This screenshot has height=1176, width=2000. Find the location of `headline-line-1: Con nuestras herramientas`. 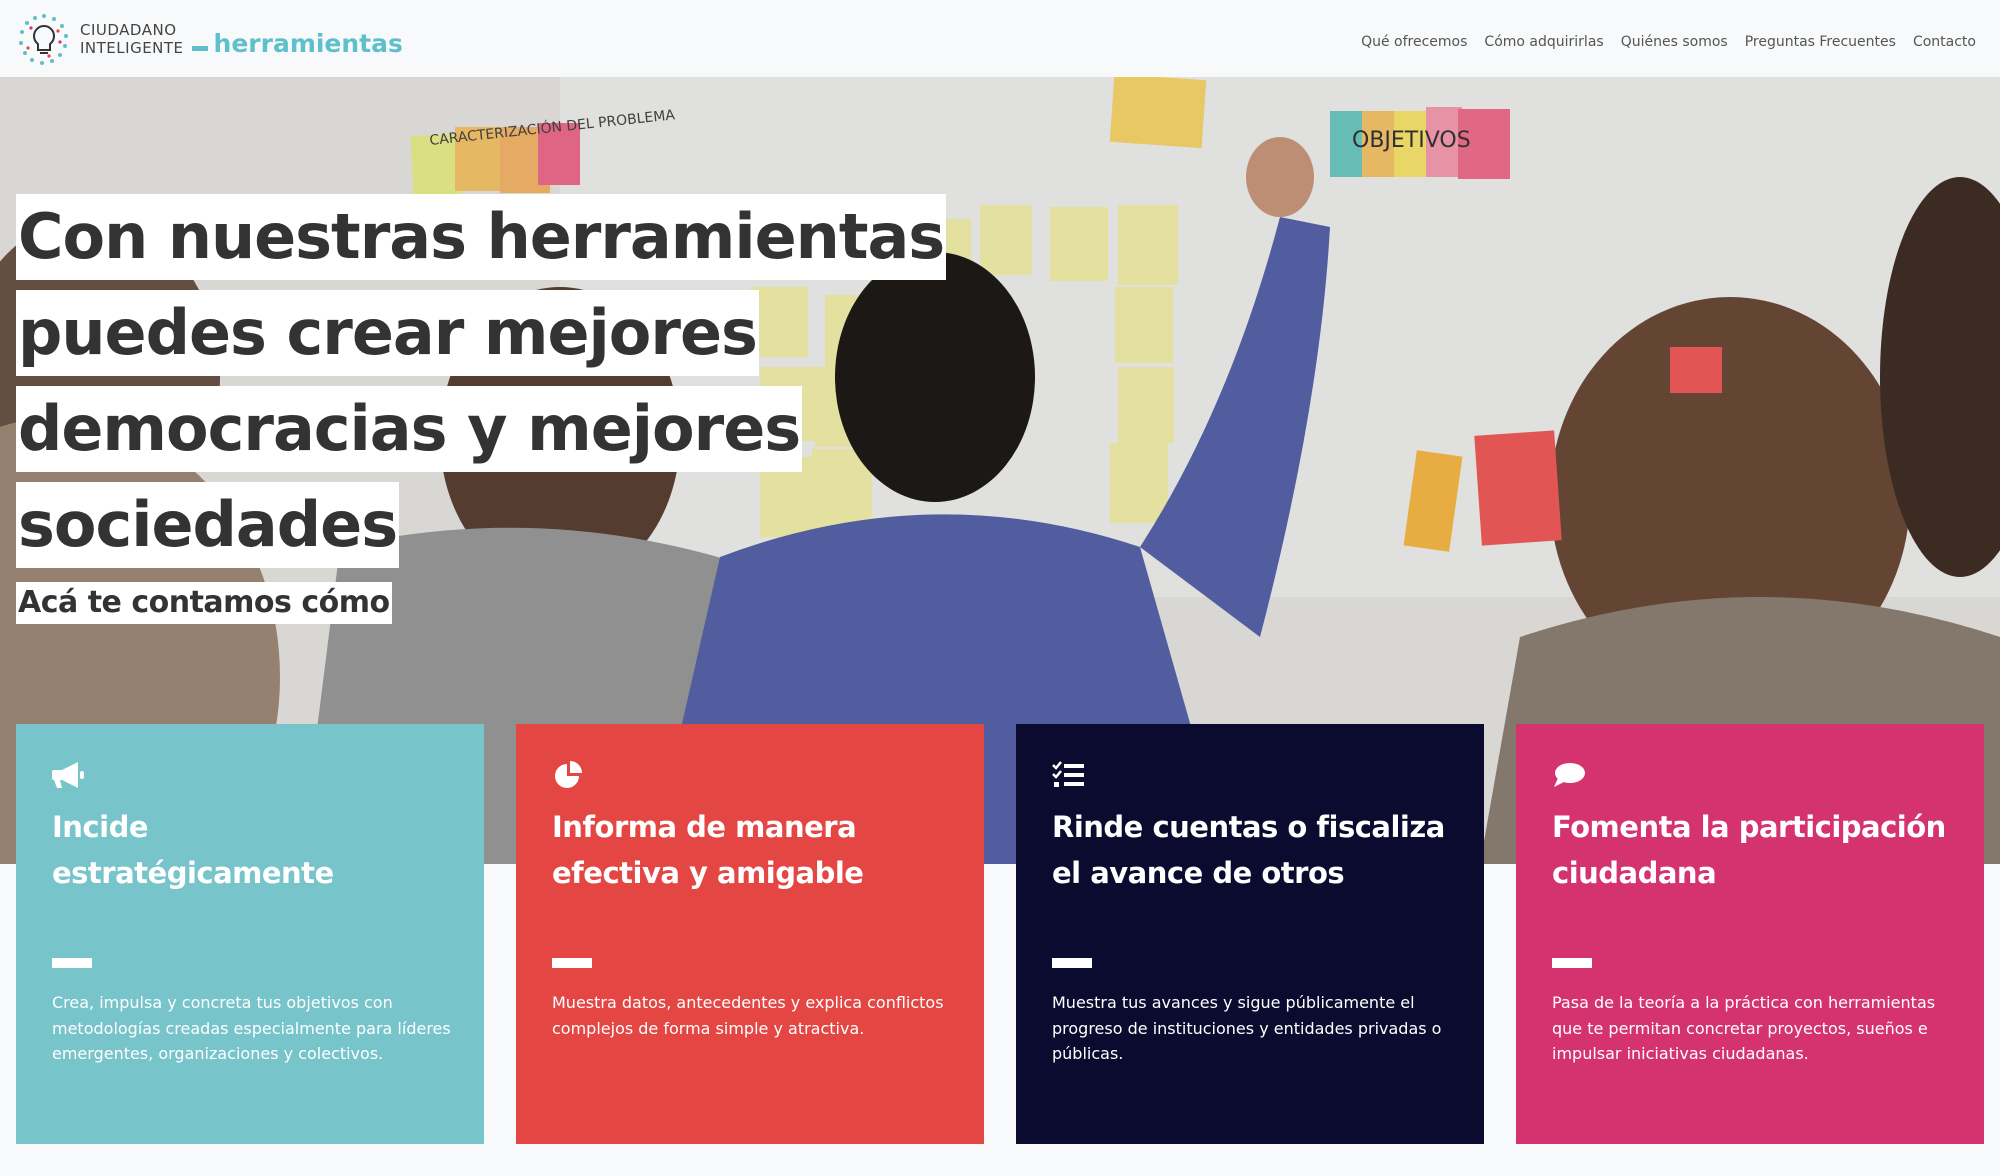

headline-line-1: Con nuestras herramientas is located at coordinates (481, 237).